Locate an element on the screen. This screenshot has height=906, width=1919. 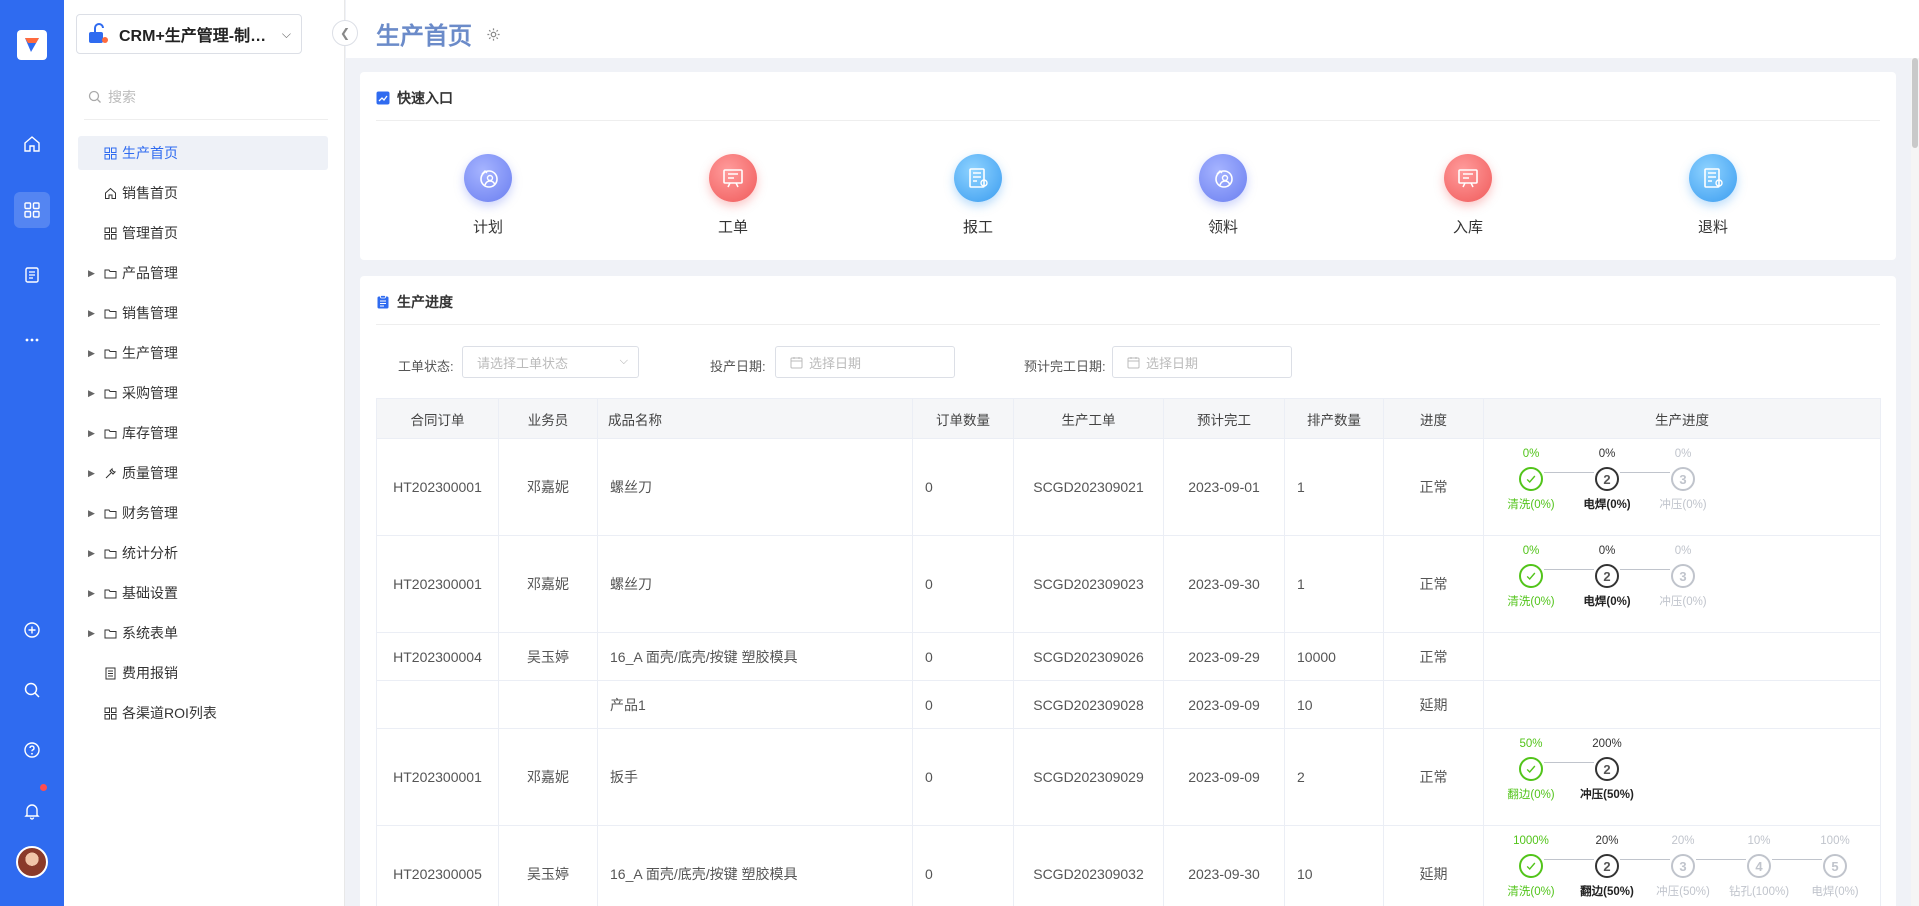
step-name: 冲压(50%) is located at coordinates (1683, 892).